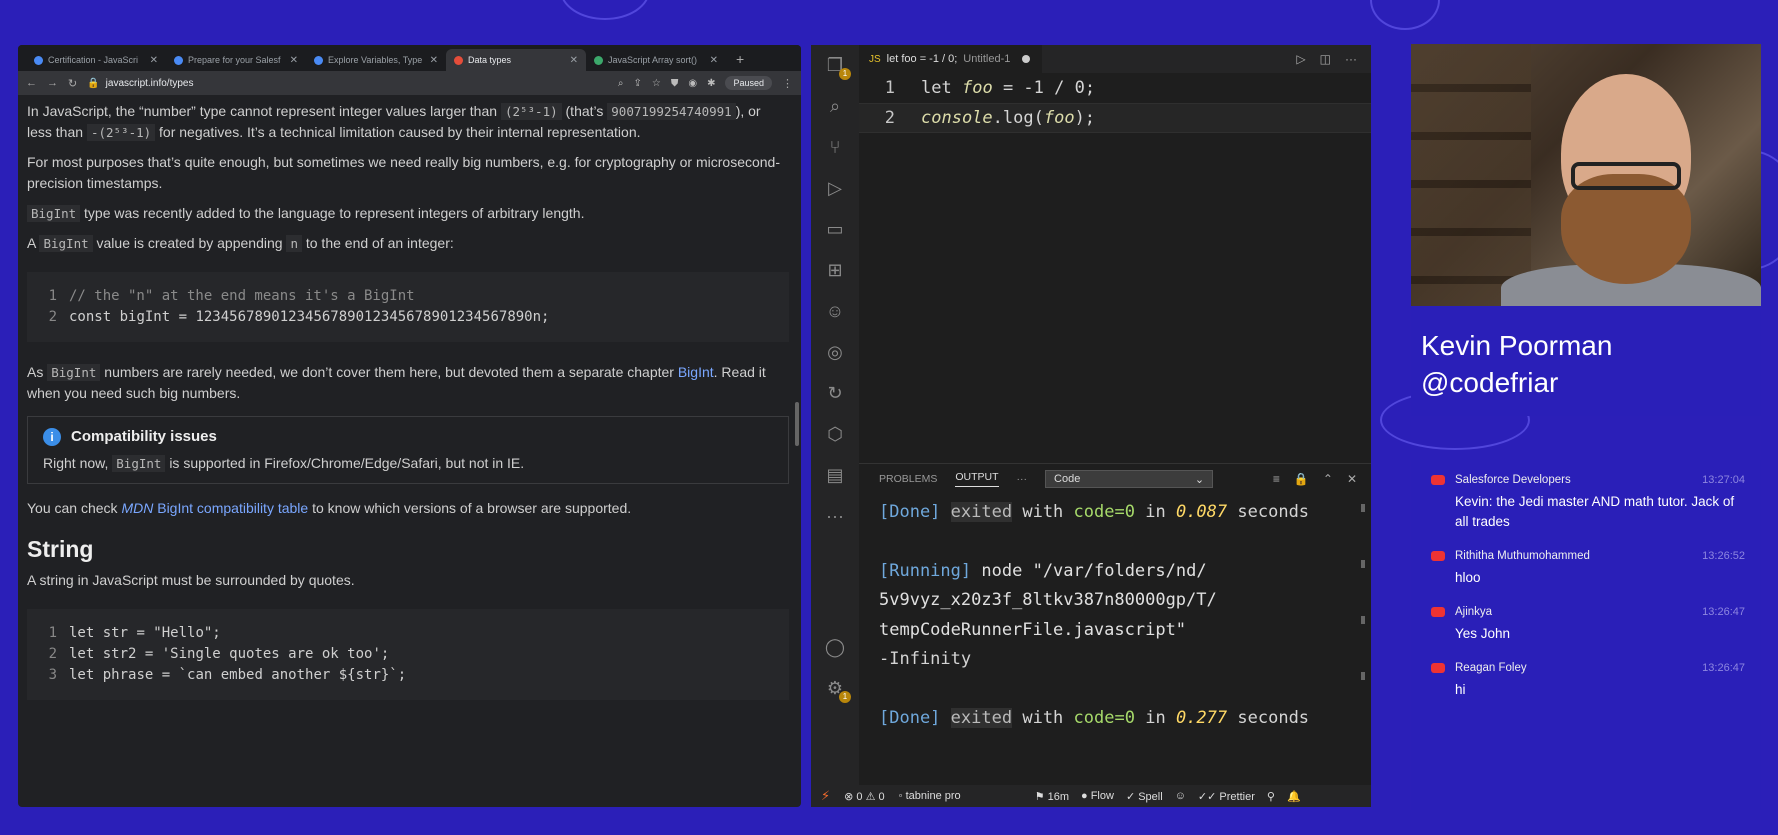  I want to click on run-icon: ▷, so click(1300, 59).